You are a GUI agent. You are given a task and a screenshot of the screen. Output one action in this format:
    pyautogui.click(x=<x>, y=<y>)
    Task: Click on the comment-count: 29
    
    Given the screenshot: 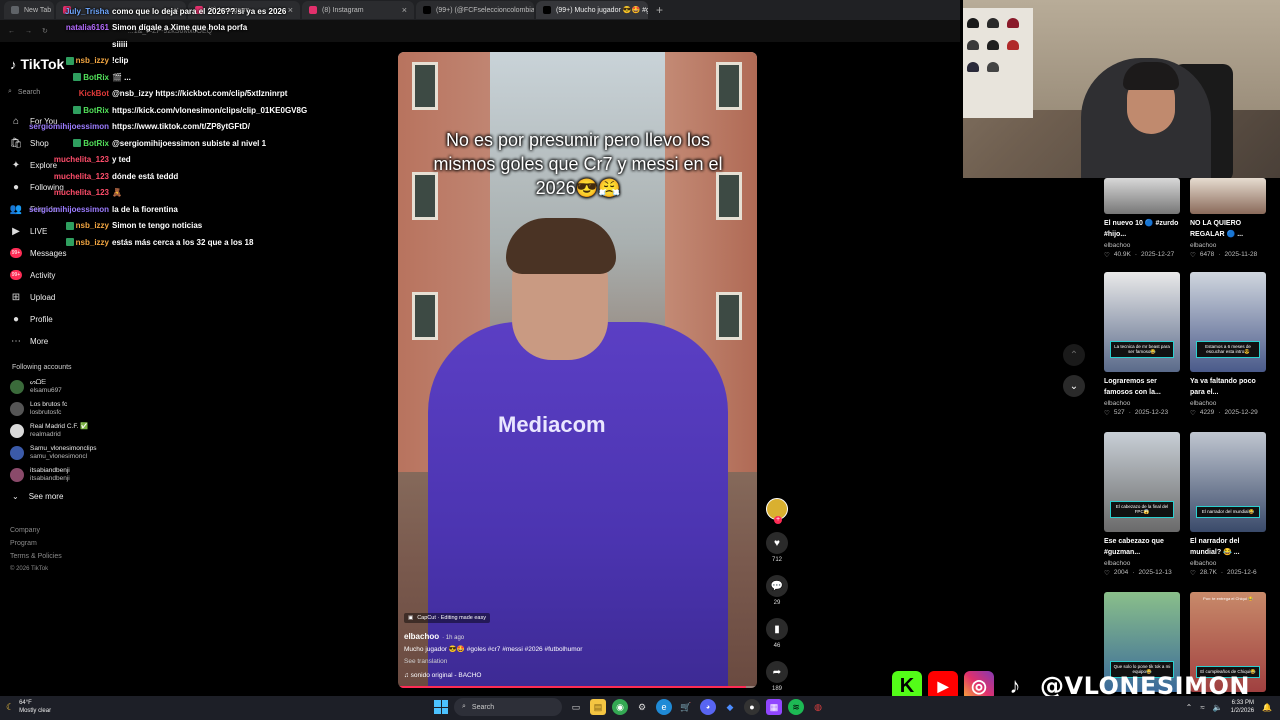 What is the action you would take?
    pyautogui.click(x=777, y=603)
    